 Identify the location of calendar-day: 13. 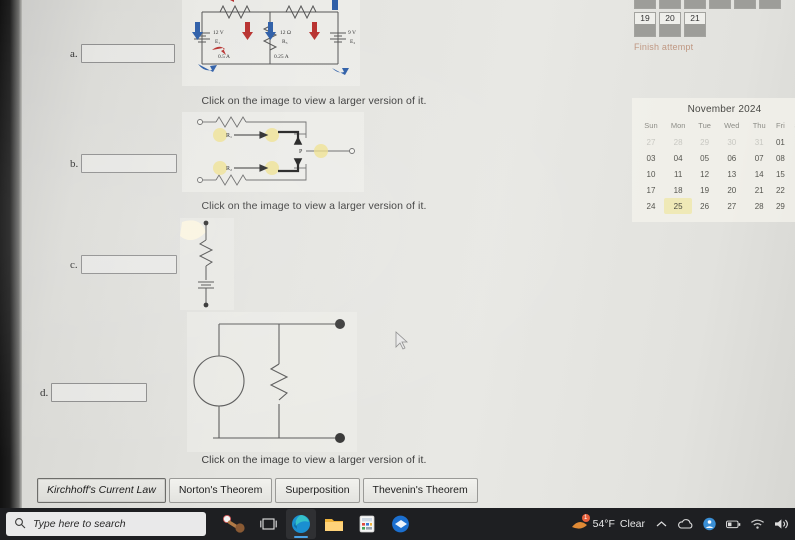
(732, 174).